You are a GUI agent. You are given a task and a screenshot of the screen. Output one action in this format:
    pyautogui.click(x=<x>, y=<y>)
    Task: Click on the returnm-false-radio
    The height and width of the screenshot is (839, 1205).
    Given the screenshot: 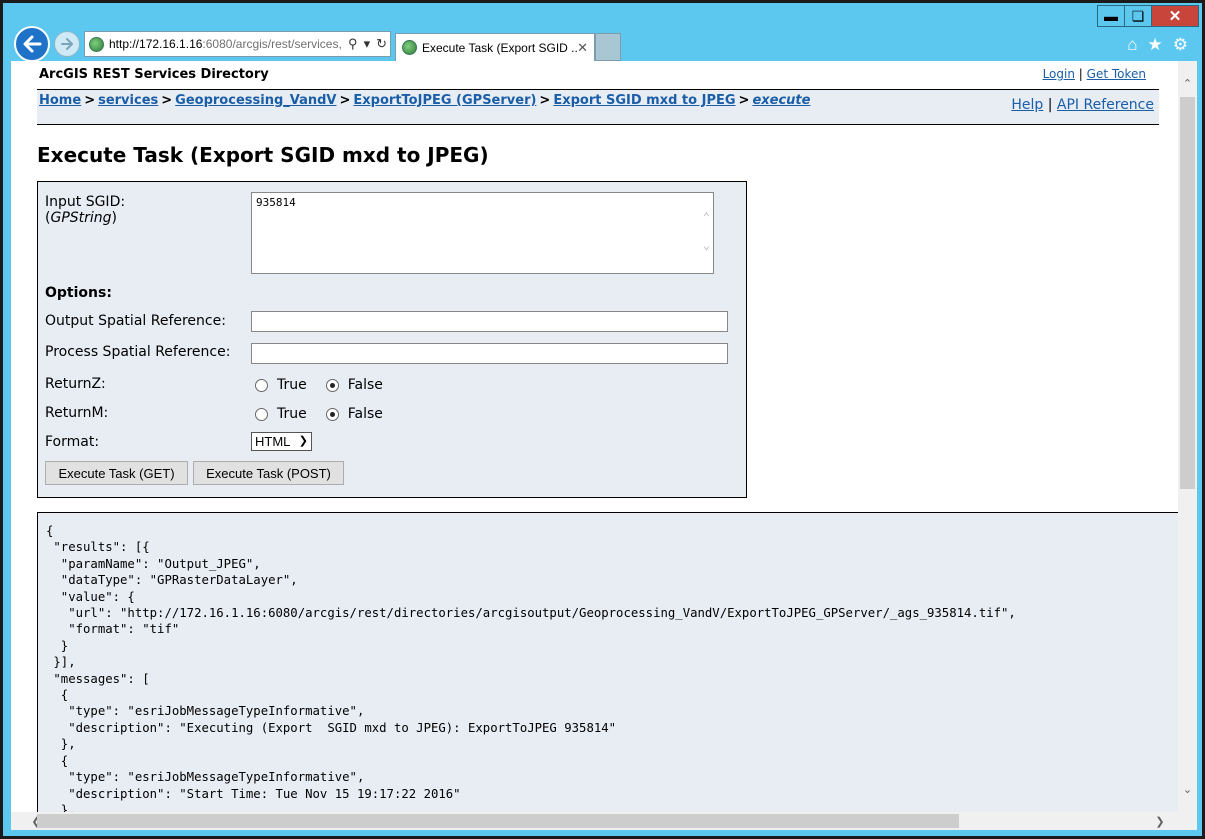 What is the action you would take?
    pyautogui.click(x=332, y=414)
    